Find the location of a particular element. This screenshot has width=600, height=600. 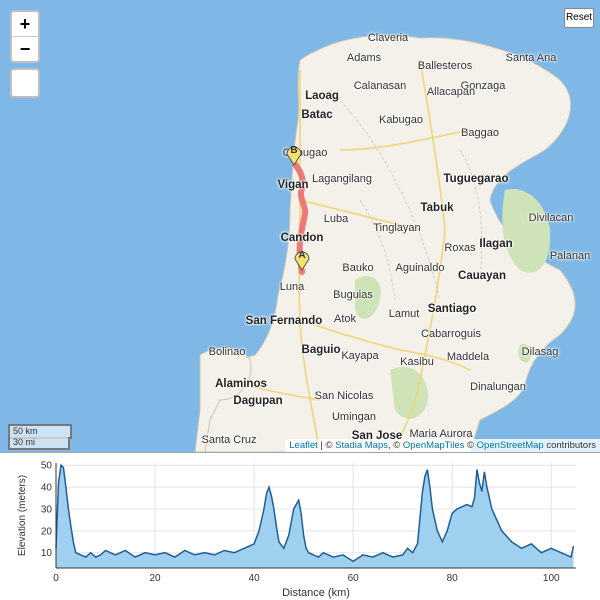

place-label: Lagangilang is located at coordinates (342, 179).